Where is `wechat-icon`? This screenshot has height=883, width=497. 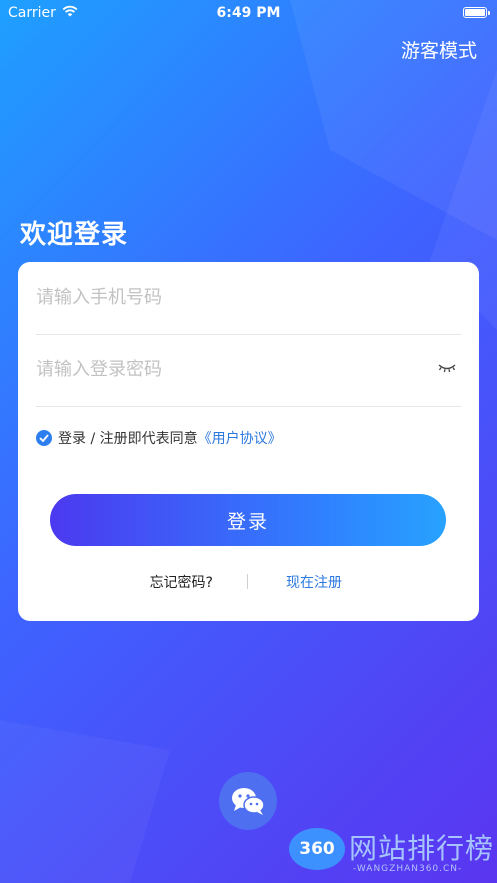 wechat-icon is located at coordinates (248, 801).